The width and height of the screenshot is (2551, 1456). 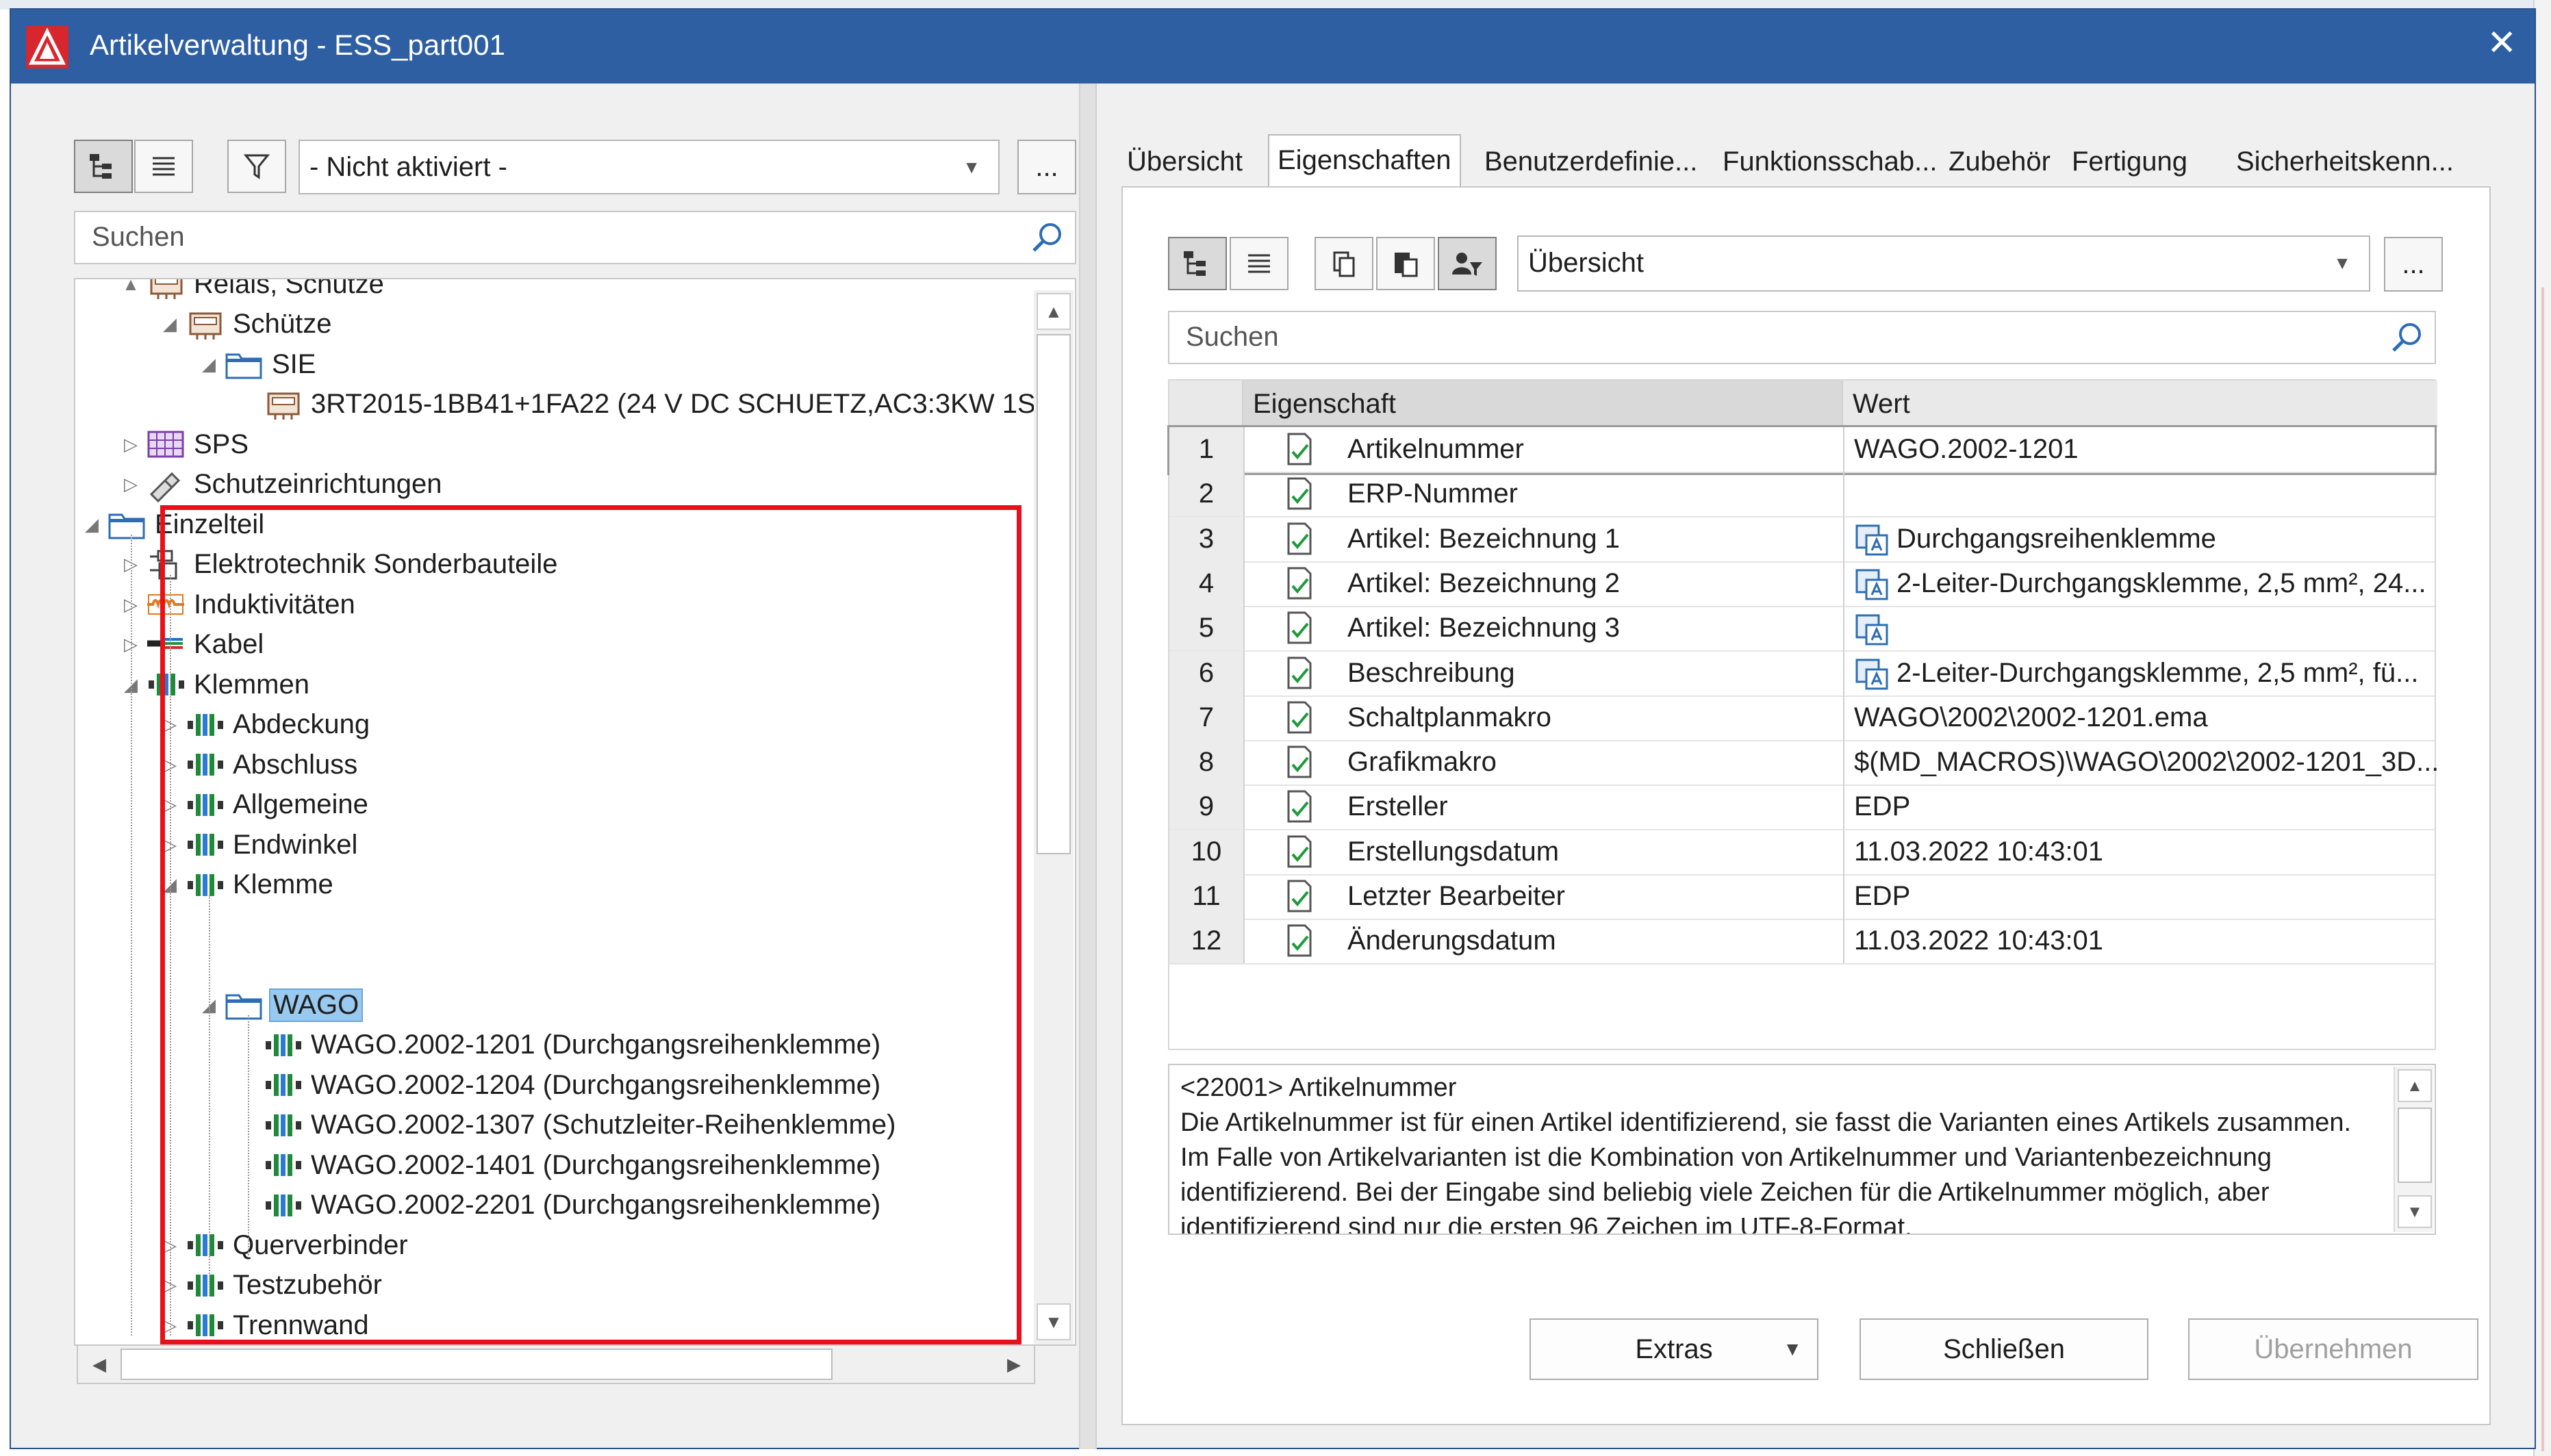 I want to click on grid-row: 1 Artikelnummer WAGO.2002-1201, so click(x=1802, y=450).